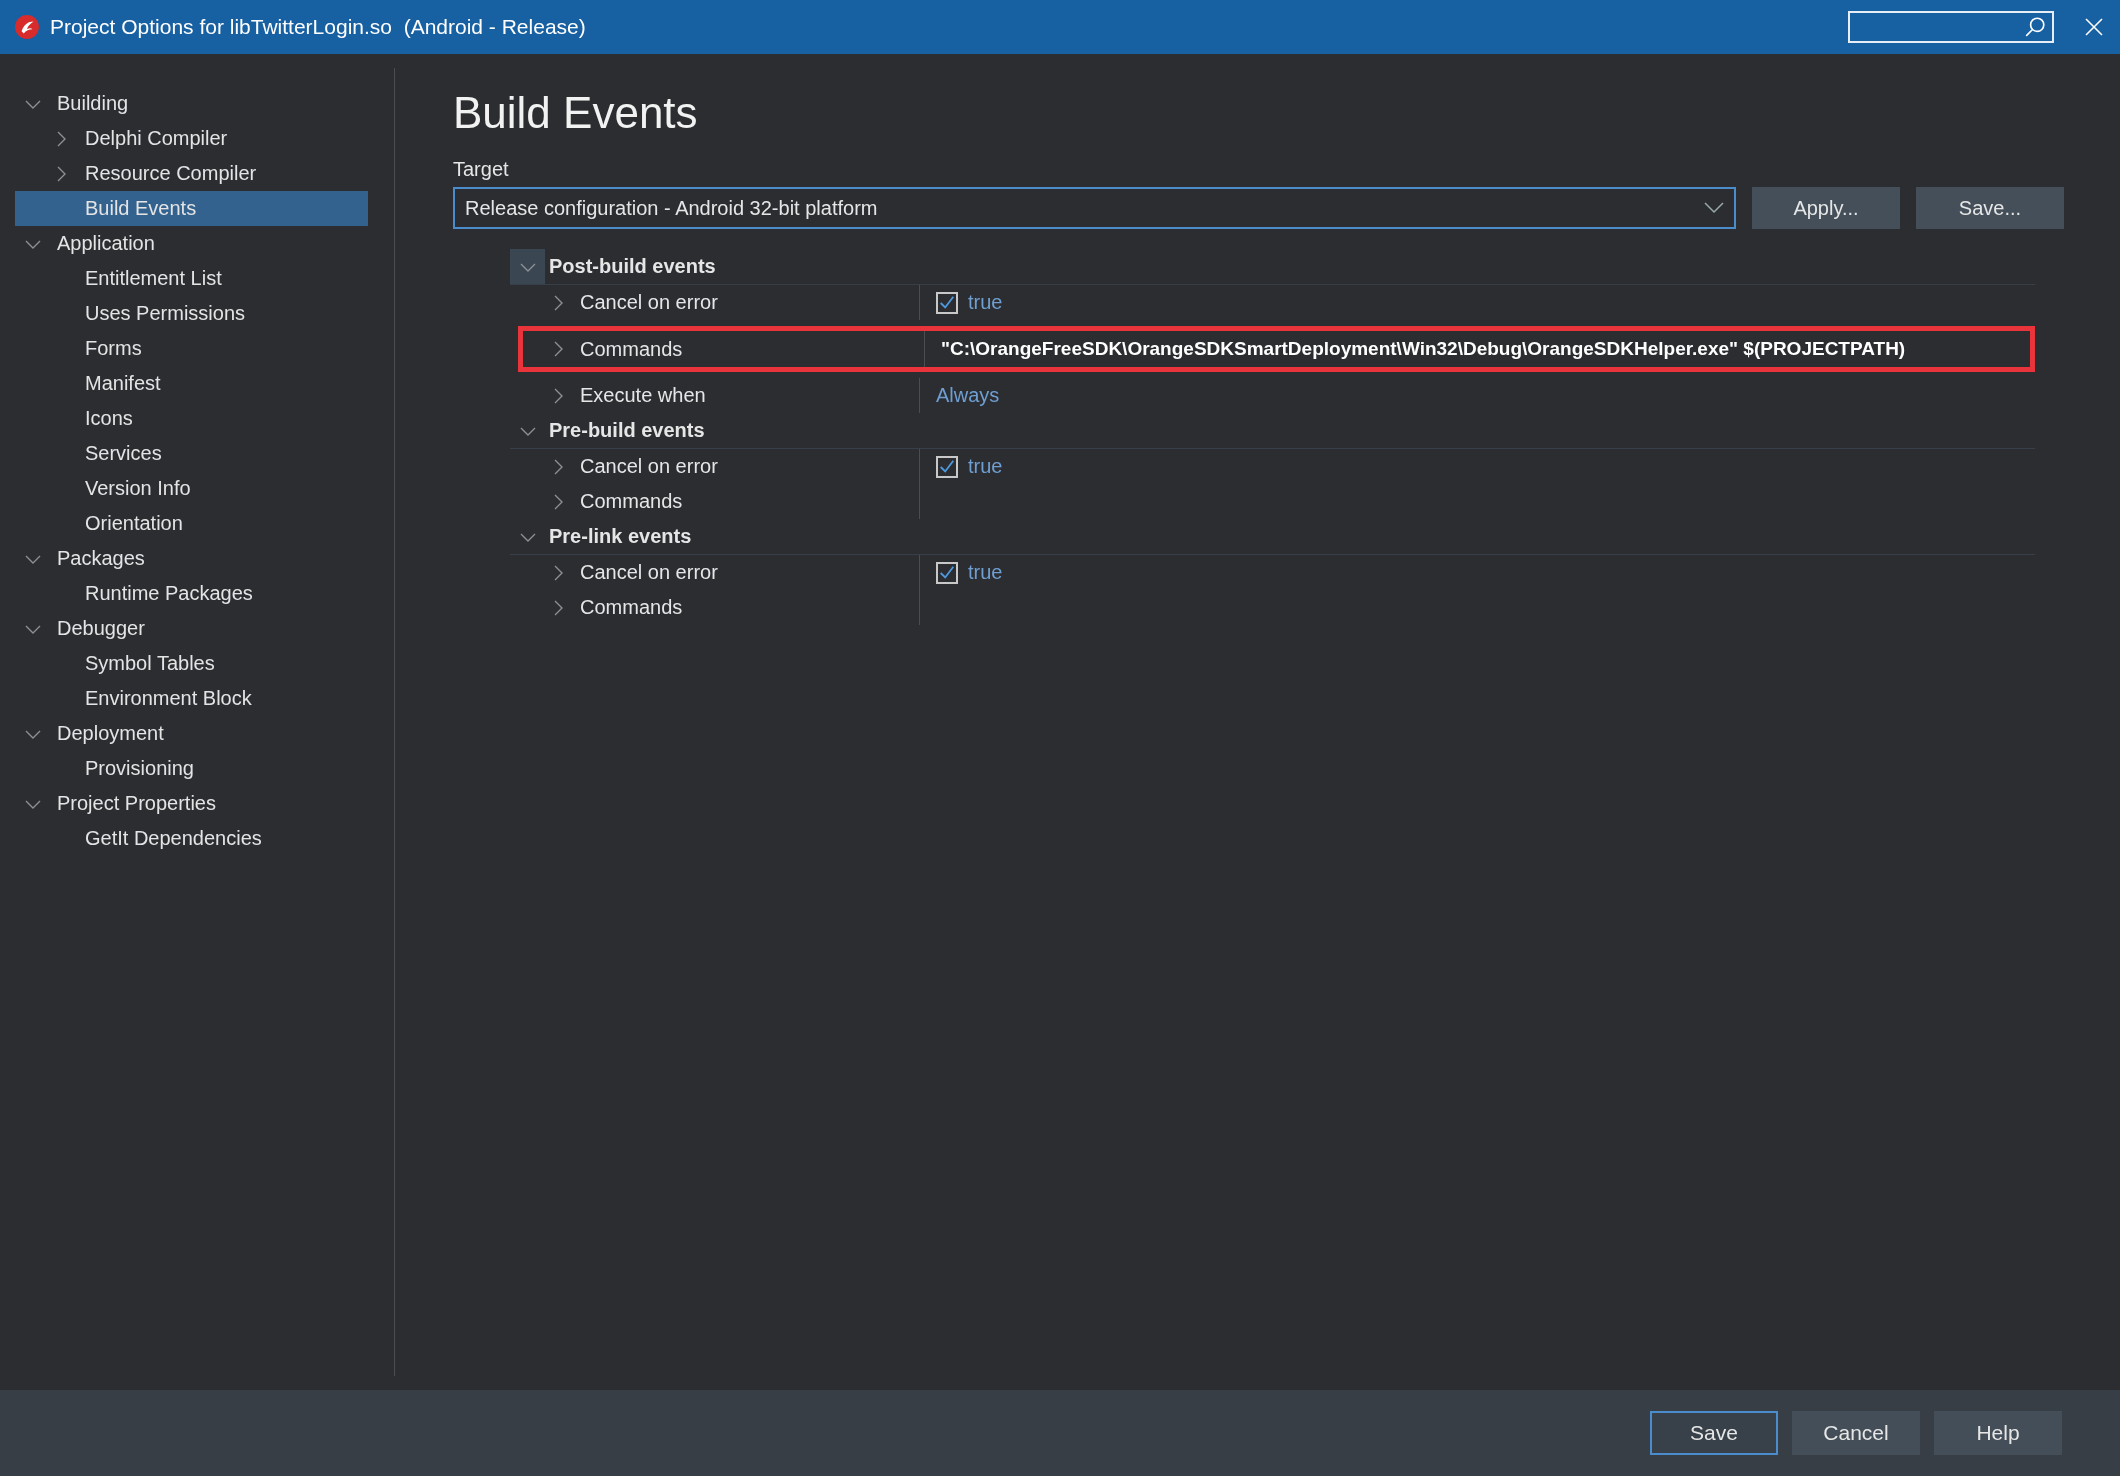 The image size is (2120, 1476). I want to click on search-field, so click(1951, 27).